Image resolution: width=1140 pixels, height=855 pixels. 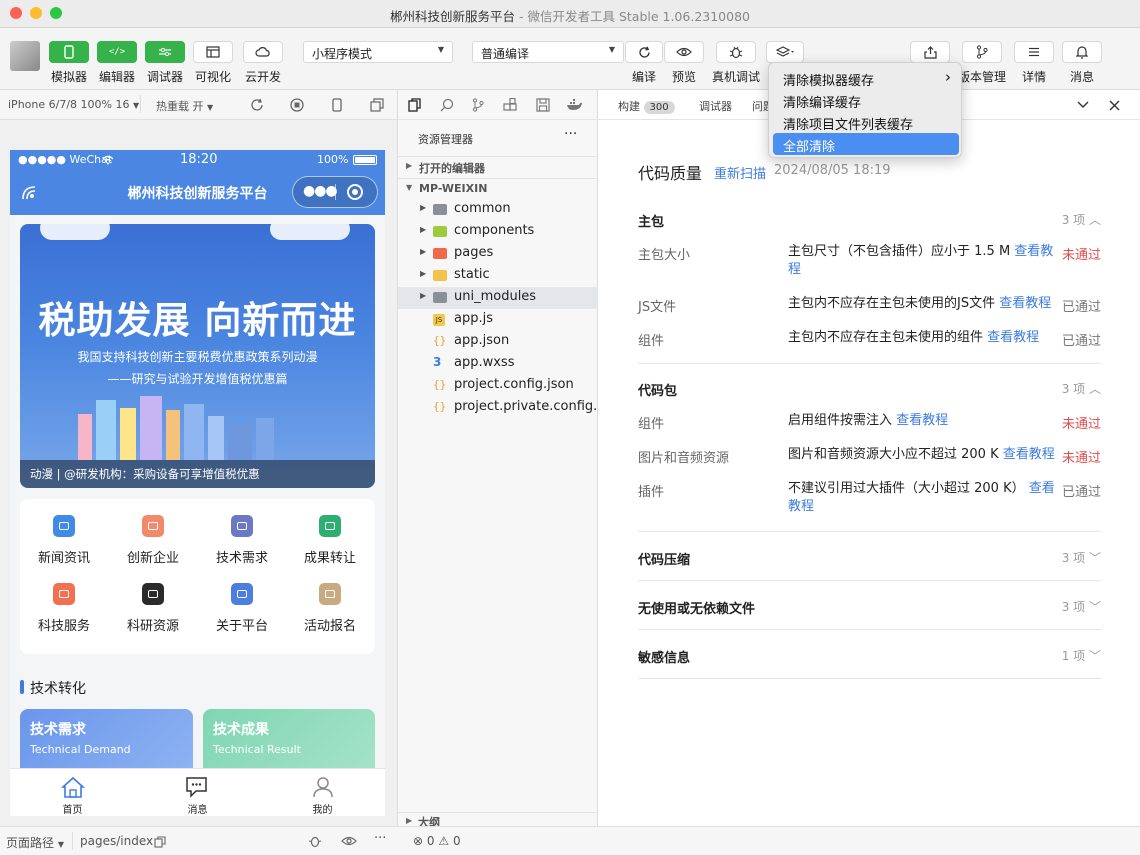 What do you see at coordinates (184, 106) in the screenshot?
I see `hot-reload-select: 热重载 开 ▼` at bounding box center [184, 106].